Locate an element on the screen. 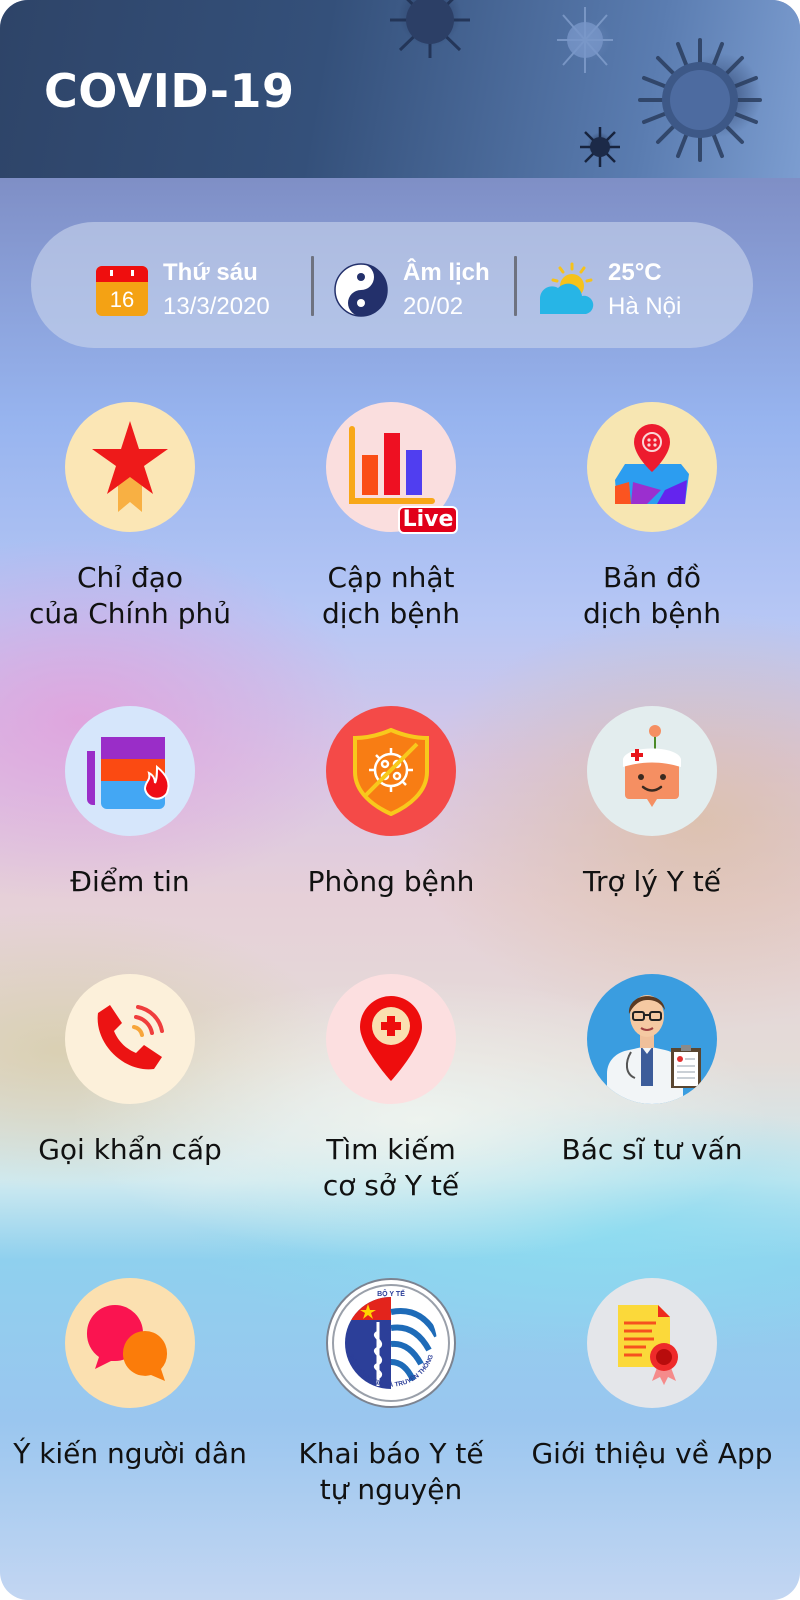 Image resolution: width=800 pixels, height=1600 pixels. app-title: COVID-19 is located at coordinates (169, 91).